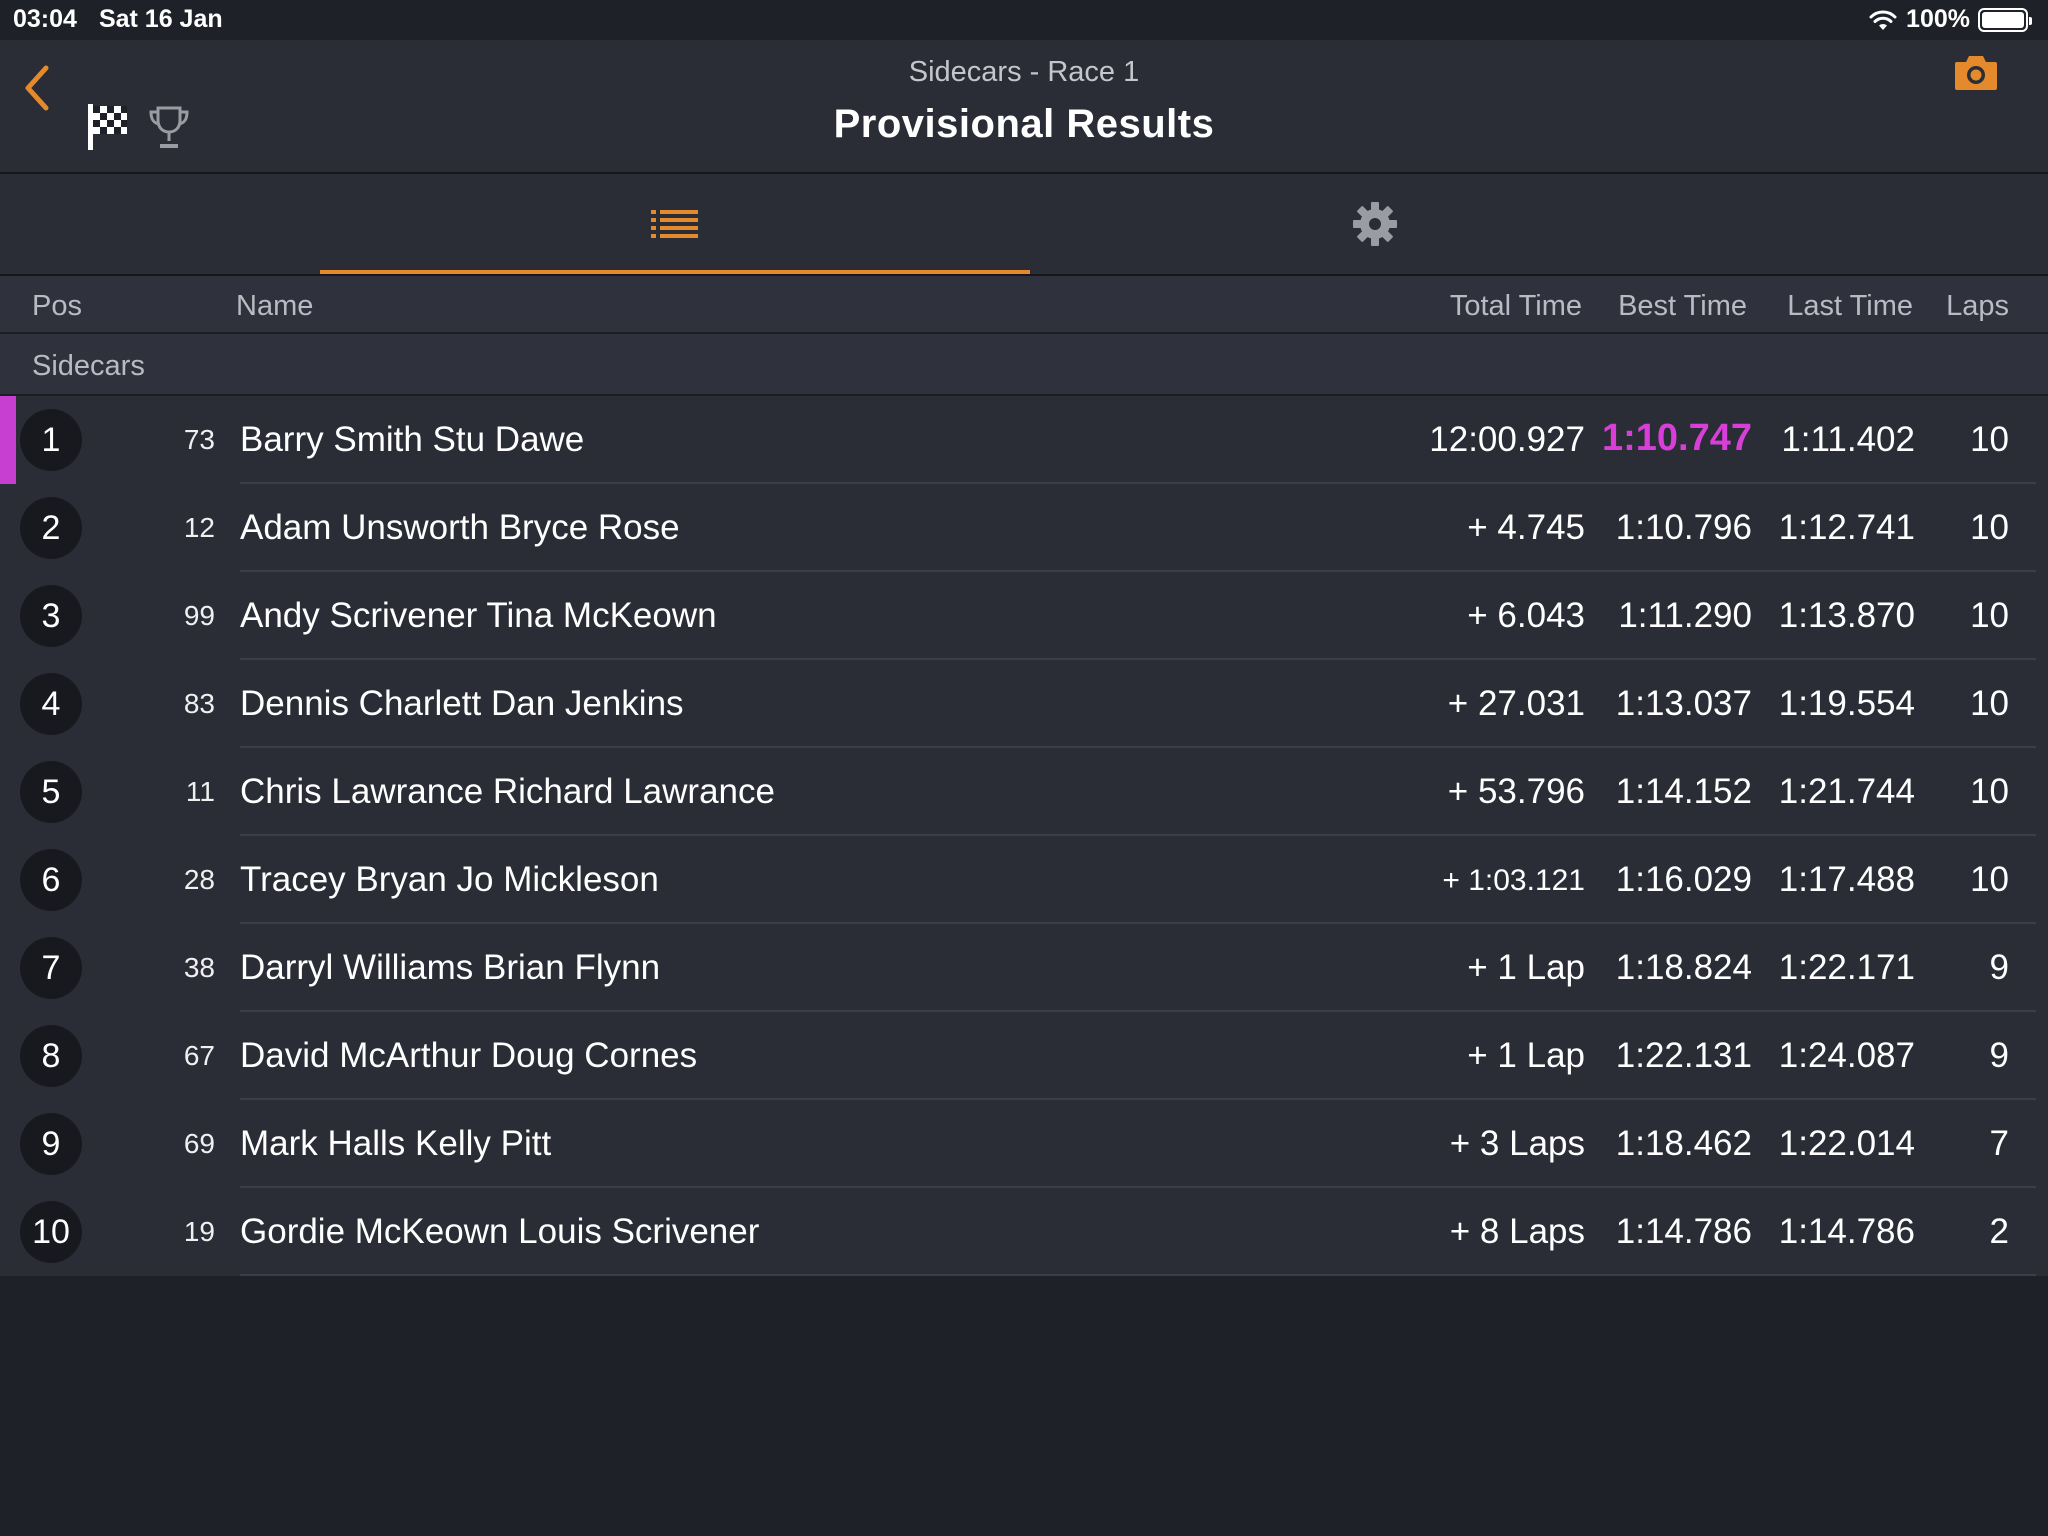  What do you see at coordinates (1516, 703) in the screenshot?
I see `total-time: + 27.031` at bounding box center [1516, 703].